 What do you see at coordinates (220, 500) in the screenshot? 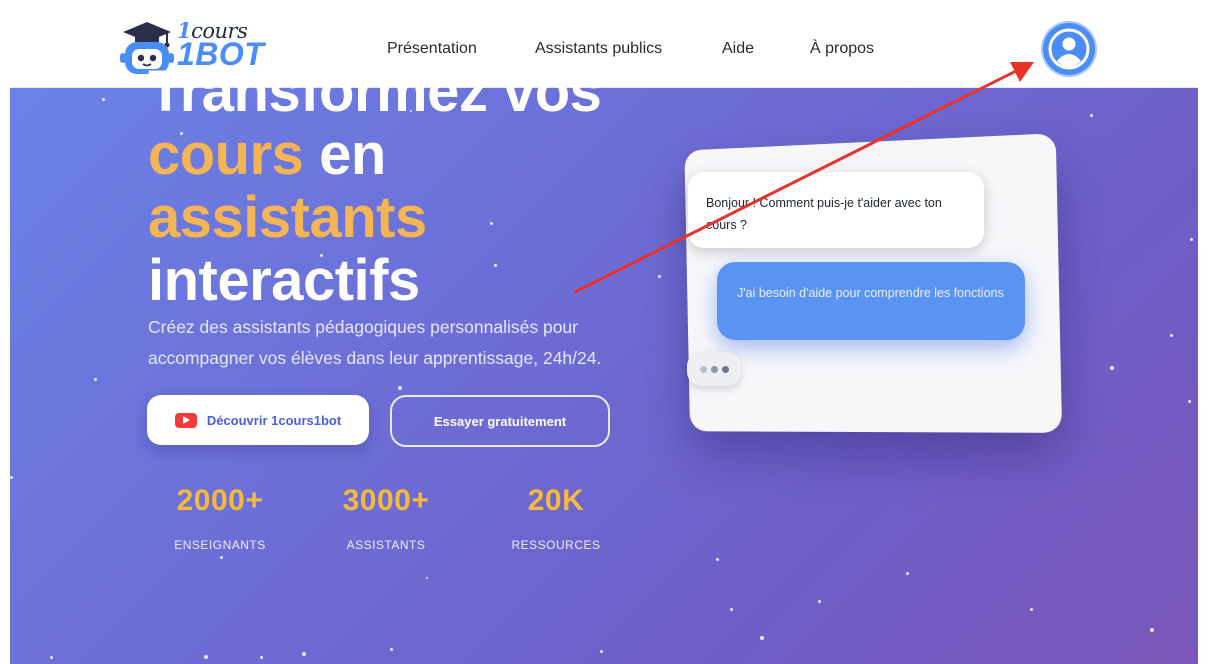
I see `stat-value: 2000+` at bounding box center [220, 500].